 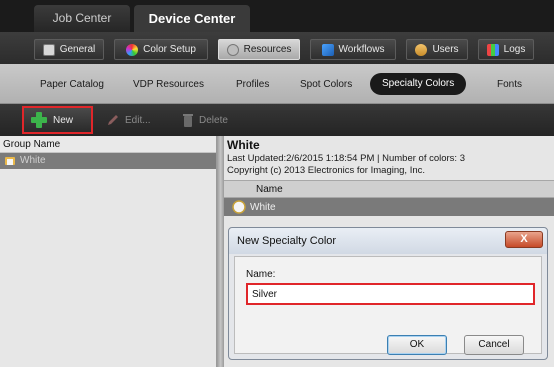 I want to click on new-button-label: New, so click(x=63, y=120).